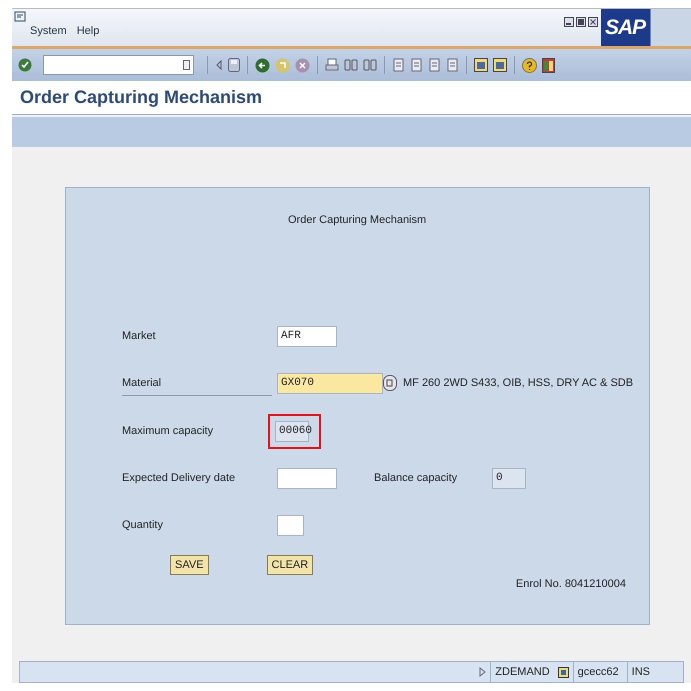  Describe the element at coordinates (330, 383) in the screenshot. I see `input-field: GX070` at that location.